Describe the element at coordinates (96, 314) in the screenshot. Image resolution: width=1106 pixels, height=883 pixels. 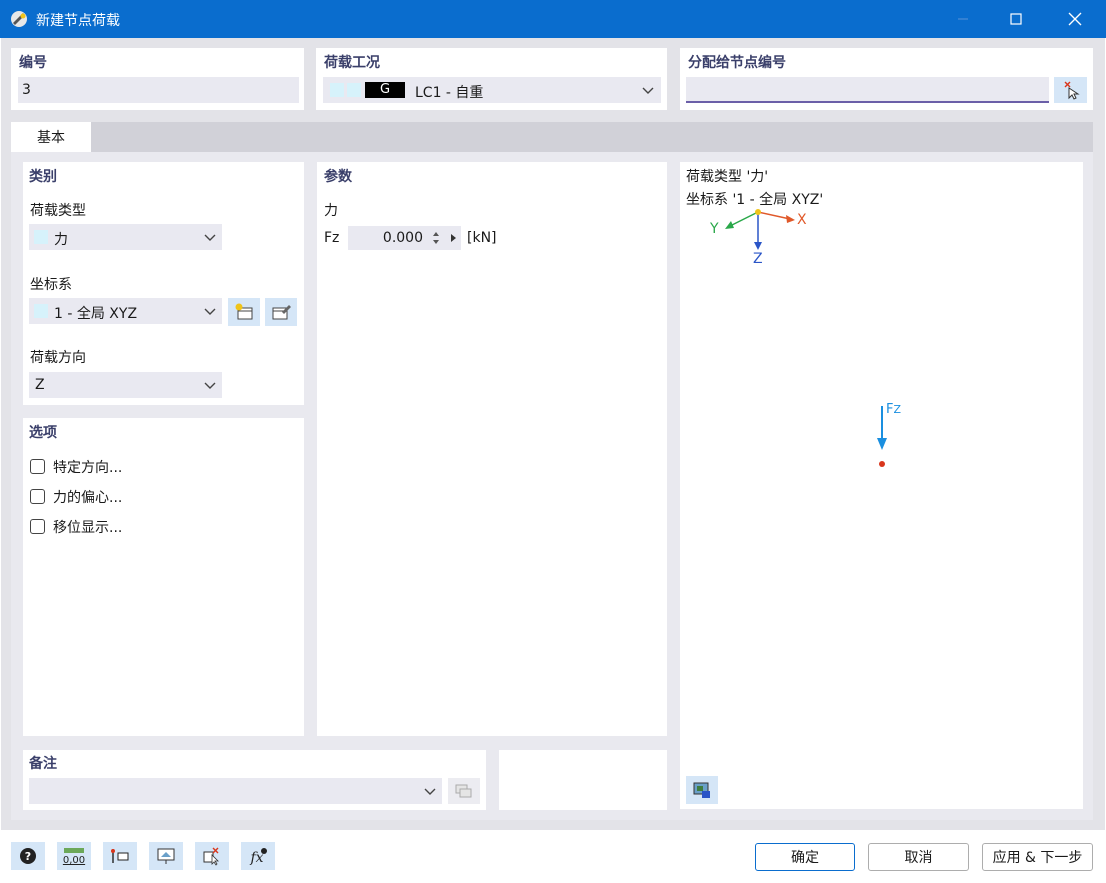
I see `coord-system-value: 1 - 全局 XYZ` at that location.